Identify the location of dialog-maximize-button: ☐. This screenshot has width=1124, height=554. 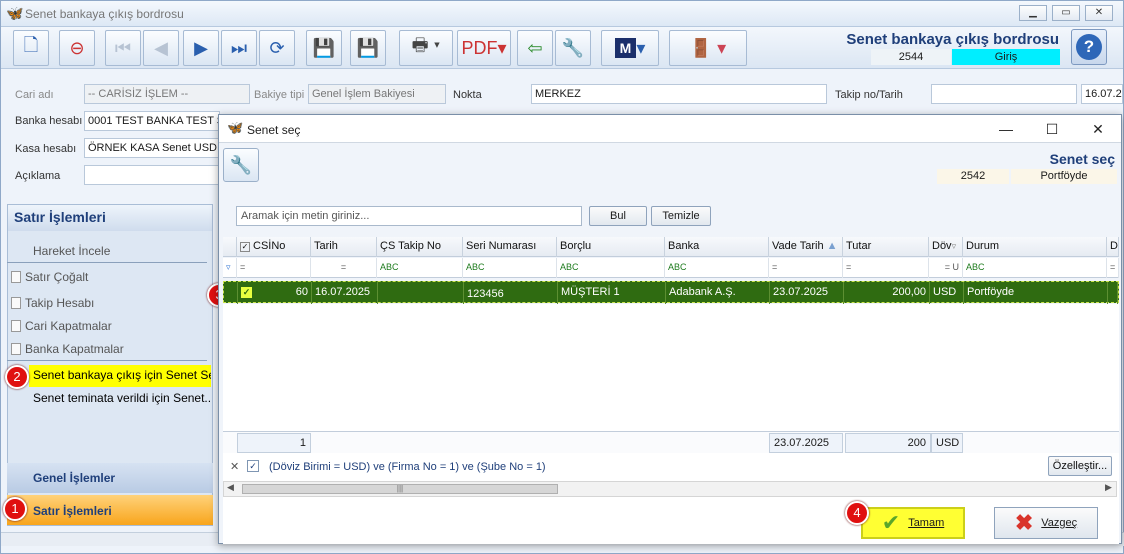
(1052, 129).